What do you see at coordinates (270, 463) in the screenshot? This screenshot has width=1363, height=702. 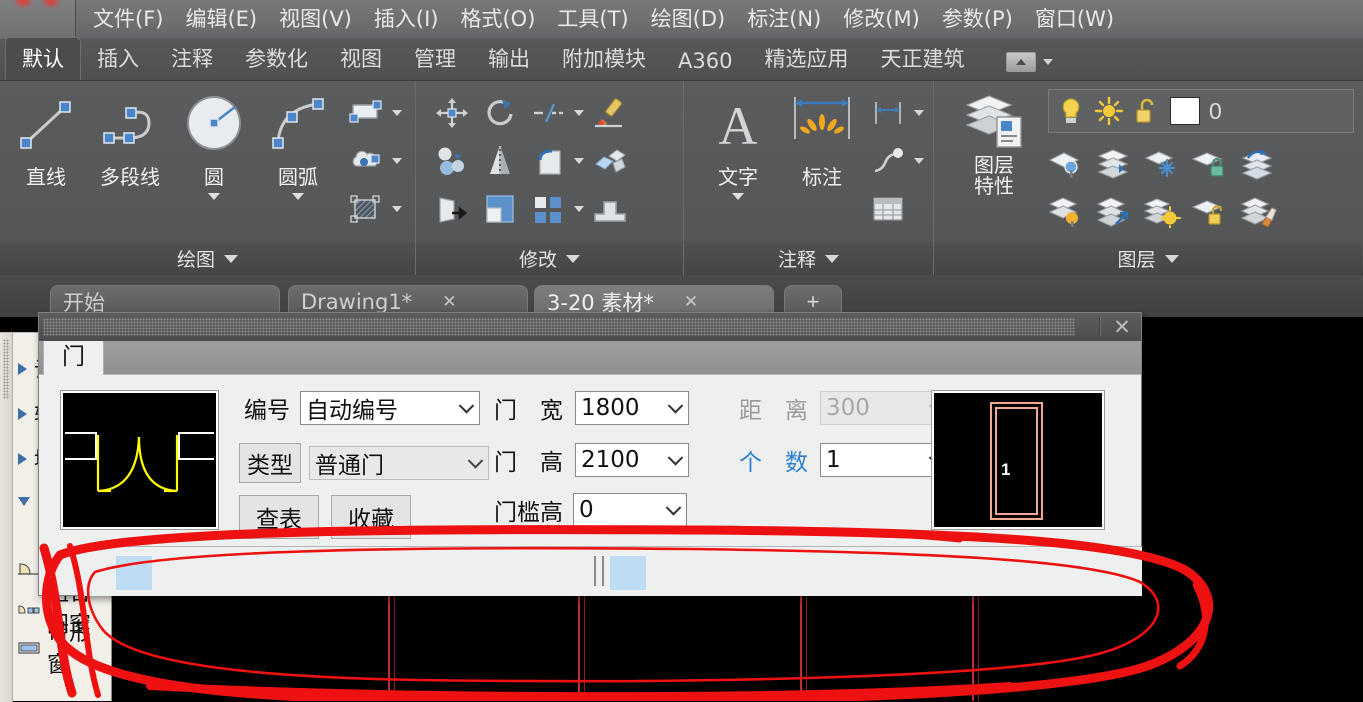 I see `door-type-button: 类型` at bounding box center [270, 463].